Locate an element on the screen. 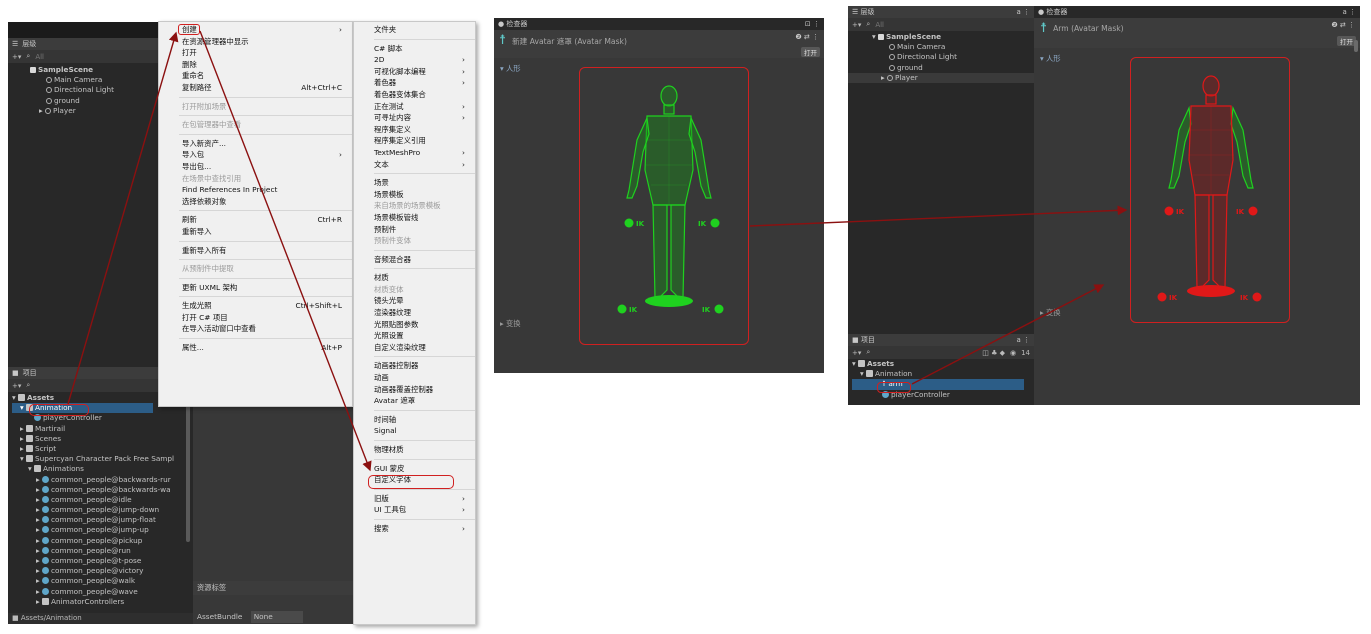  arrow-animation-to-create is located at coordinates (123, 218).